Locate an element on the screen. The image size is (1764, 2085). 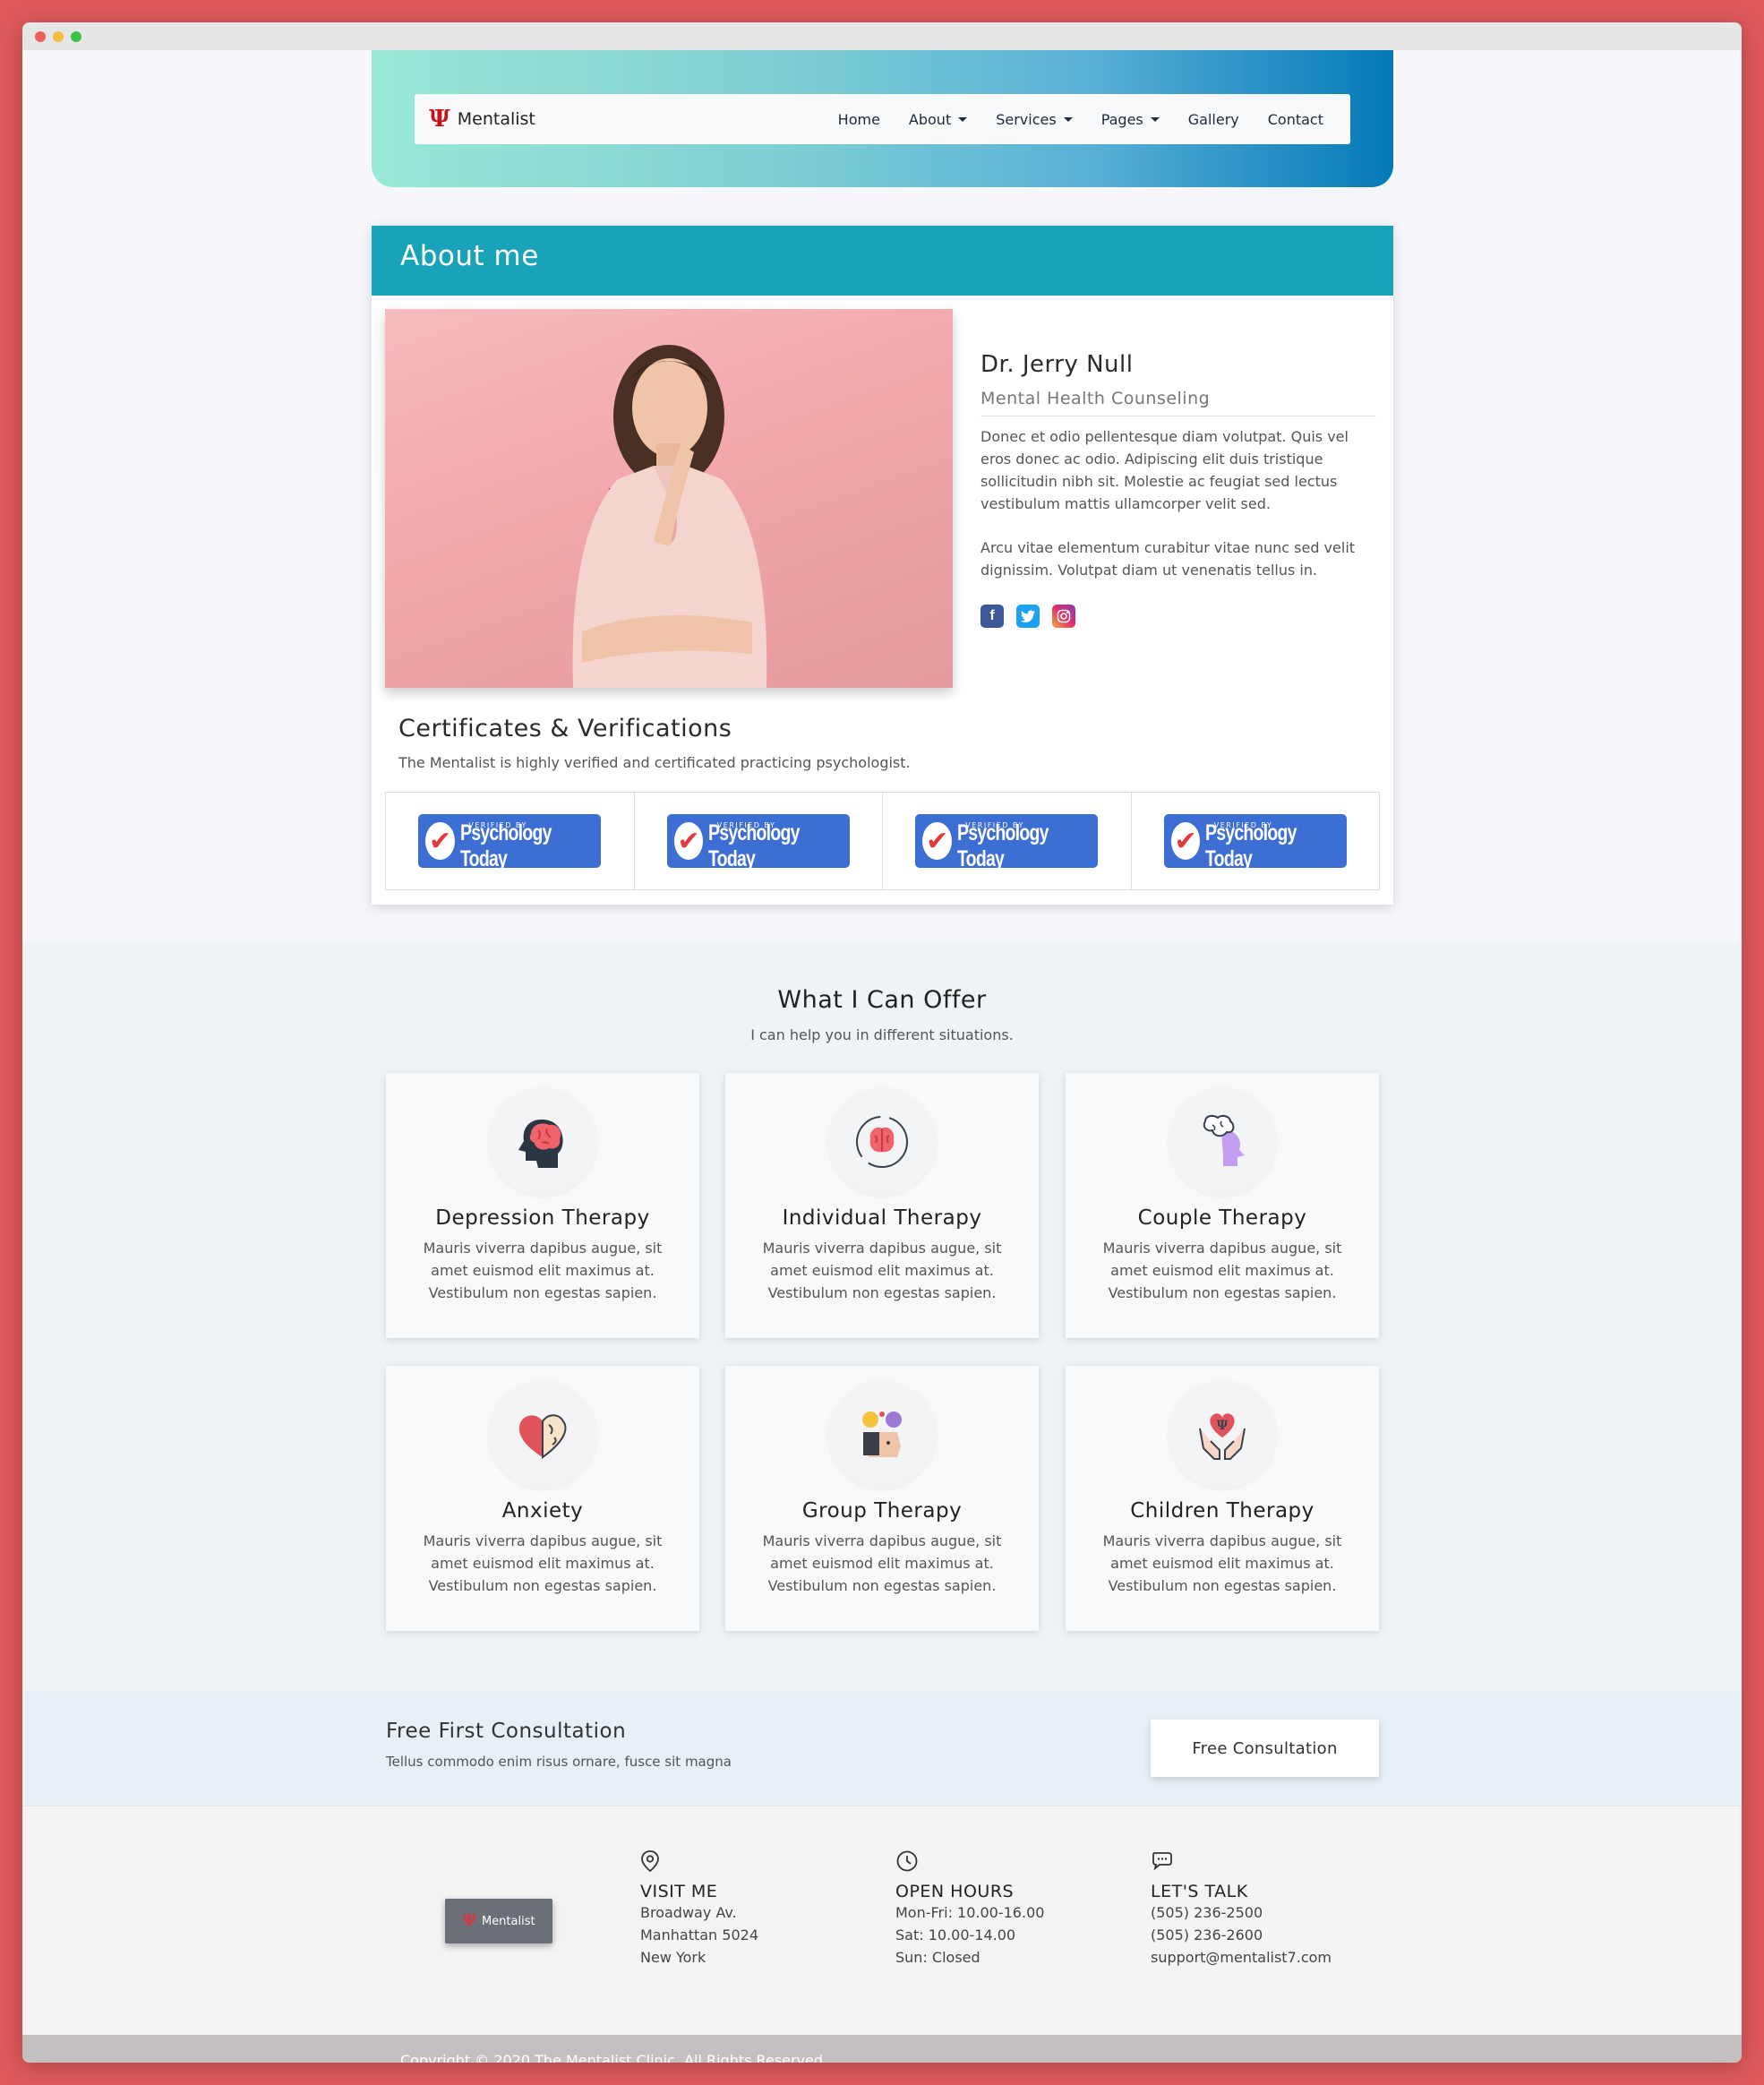
footer-phone-2: (505) 236-2600 is located at coordinates (1259, 1935).